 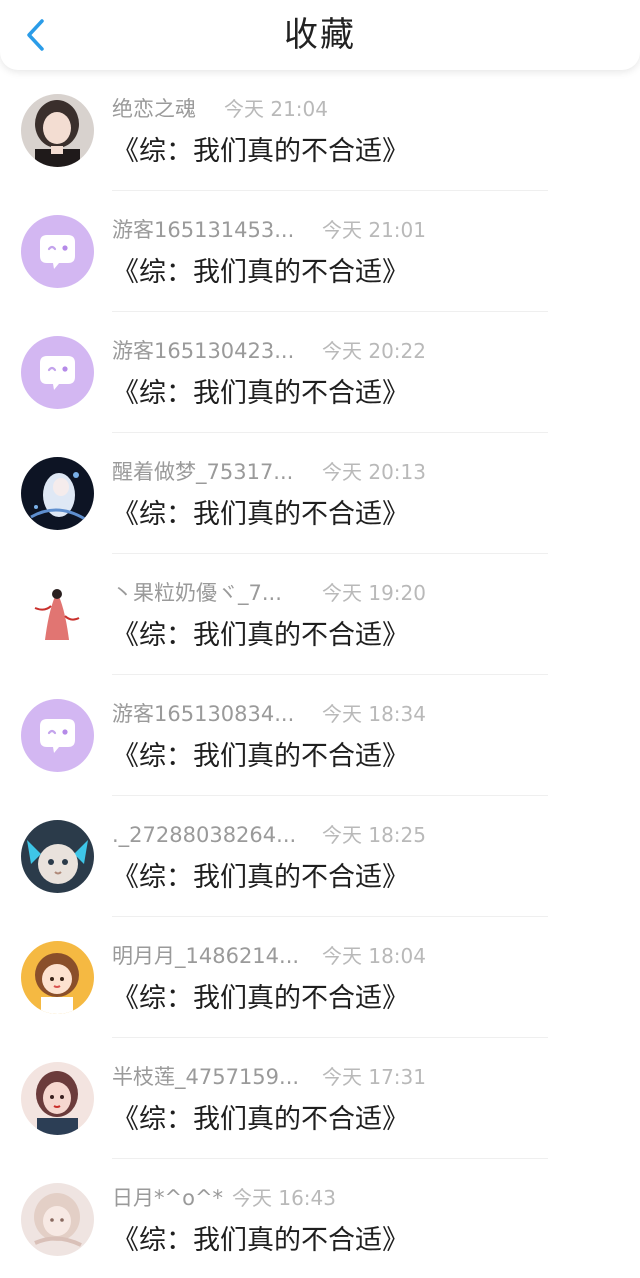 I want to click on top-bar: 收藏, so click(x=320, y=35).